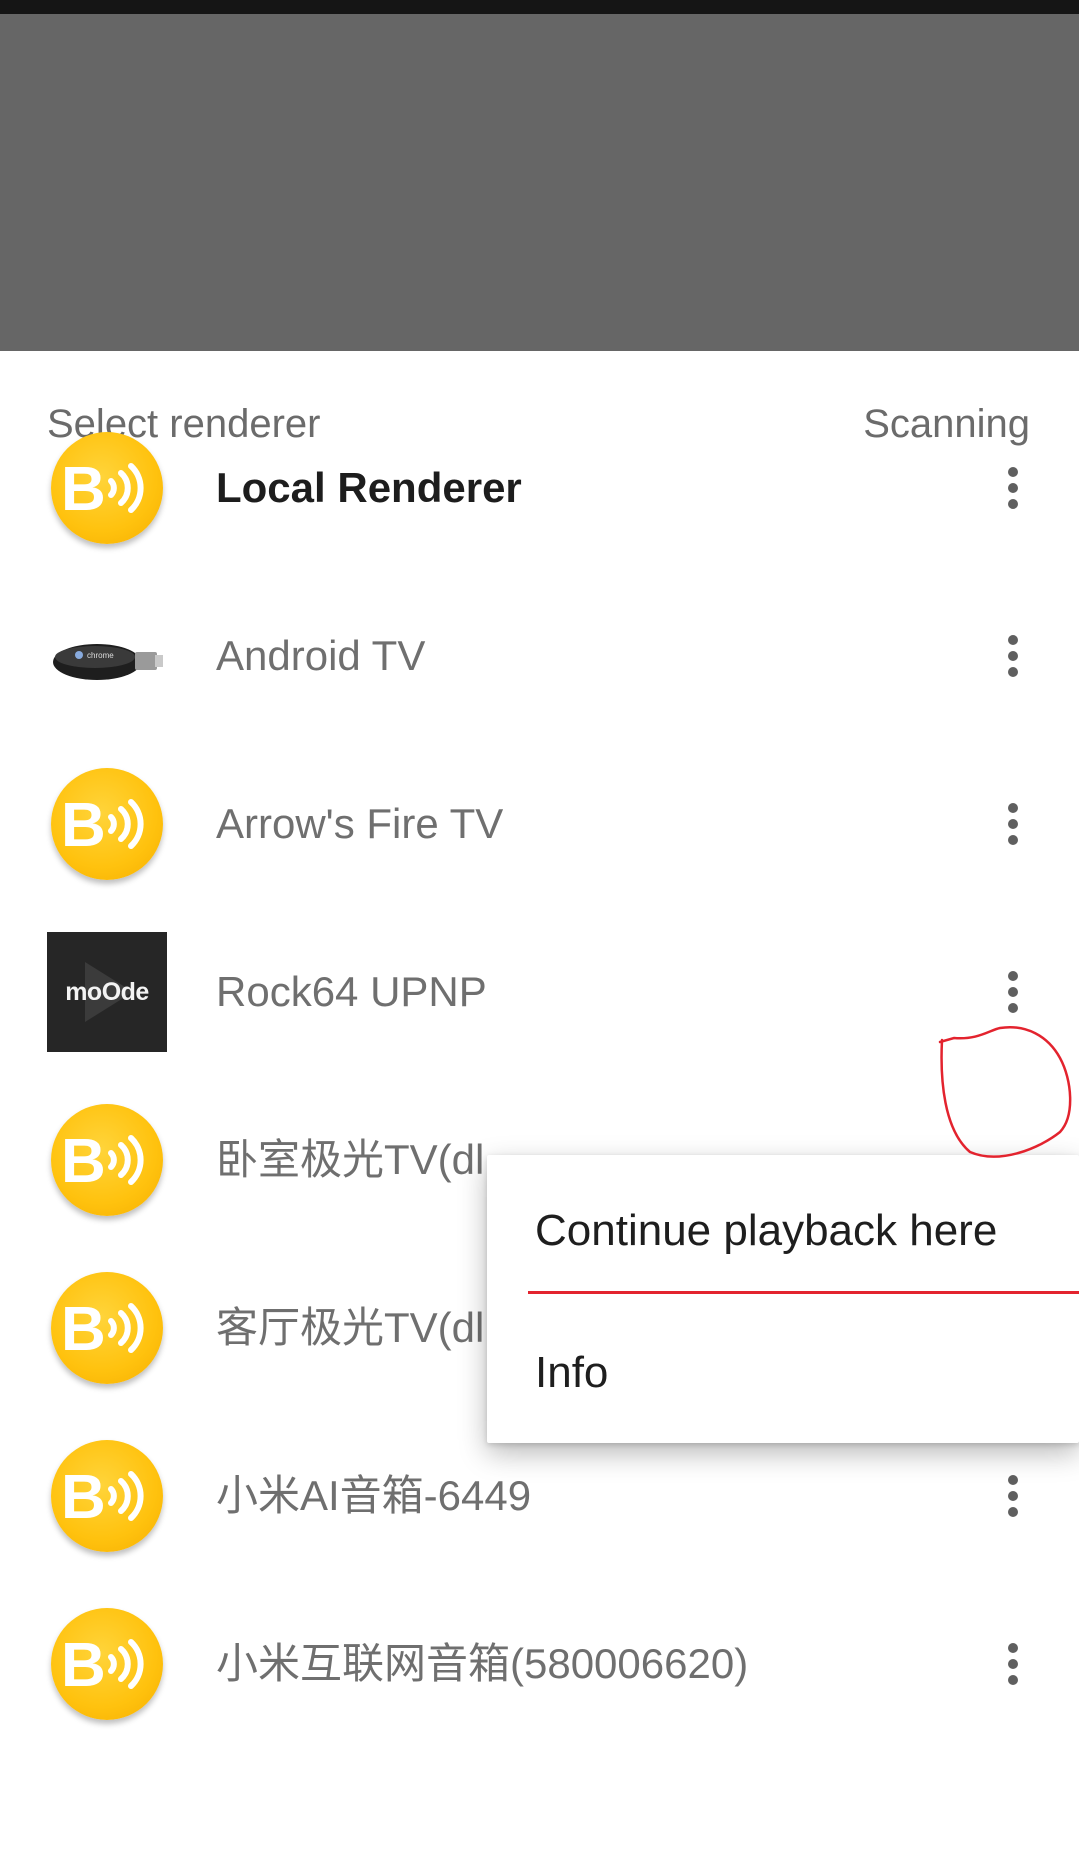 The height and width of the screenshot is (1863, 1079). Describe the element at coordinates (374, 1495) in the screenshot. I see `renderer-name: 小米AI音箱-6449` at that location.